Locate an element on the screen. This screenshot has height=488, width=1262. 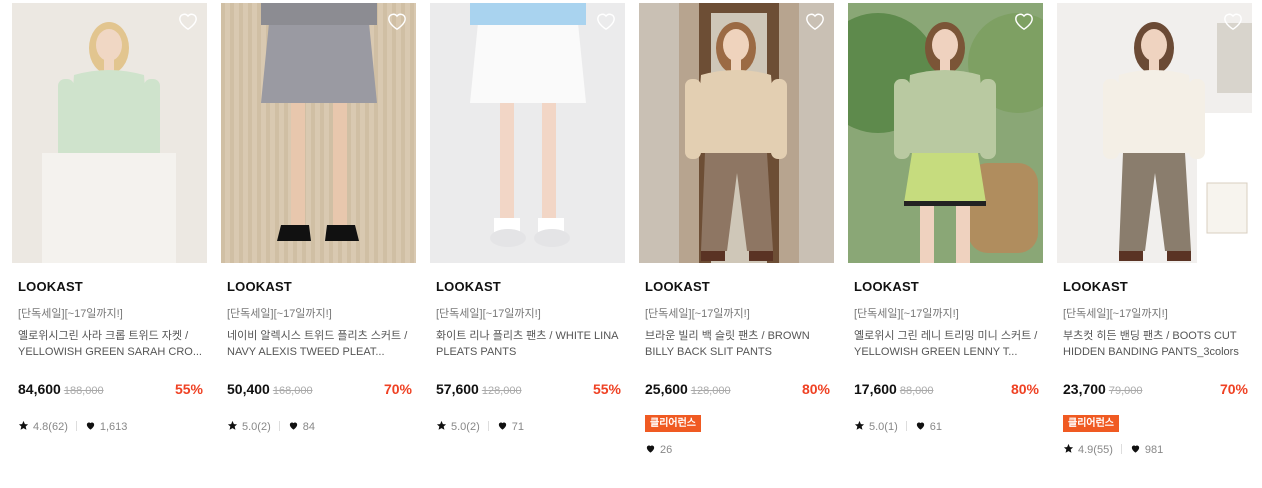
likes-group: 84 is located at coordinates (301, 426).